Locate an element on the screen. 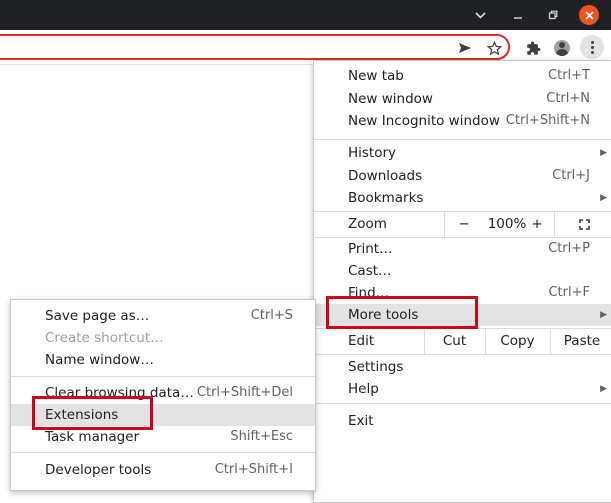  more-tools-highlight-box is located at coordinates (402, 312).